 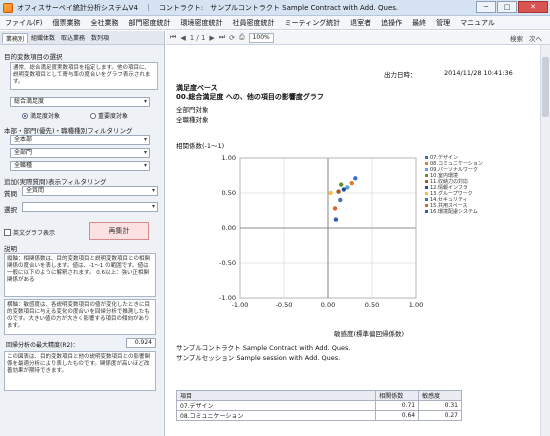 What do you see at coordinates (80, 102) in the screenshot?
I see `target-select: 総合満足度` at bounding box center [80, 102].